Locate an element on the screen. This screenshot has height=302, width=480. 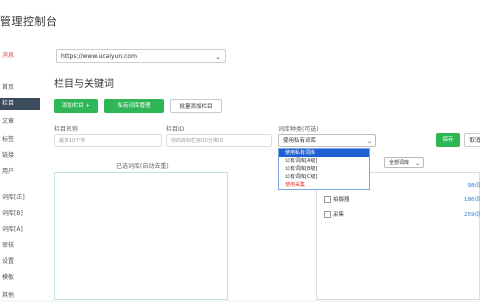
private-library-button: 私有词库管理 is located at coordinates (134, 106).